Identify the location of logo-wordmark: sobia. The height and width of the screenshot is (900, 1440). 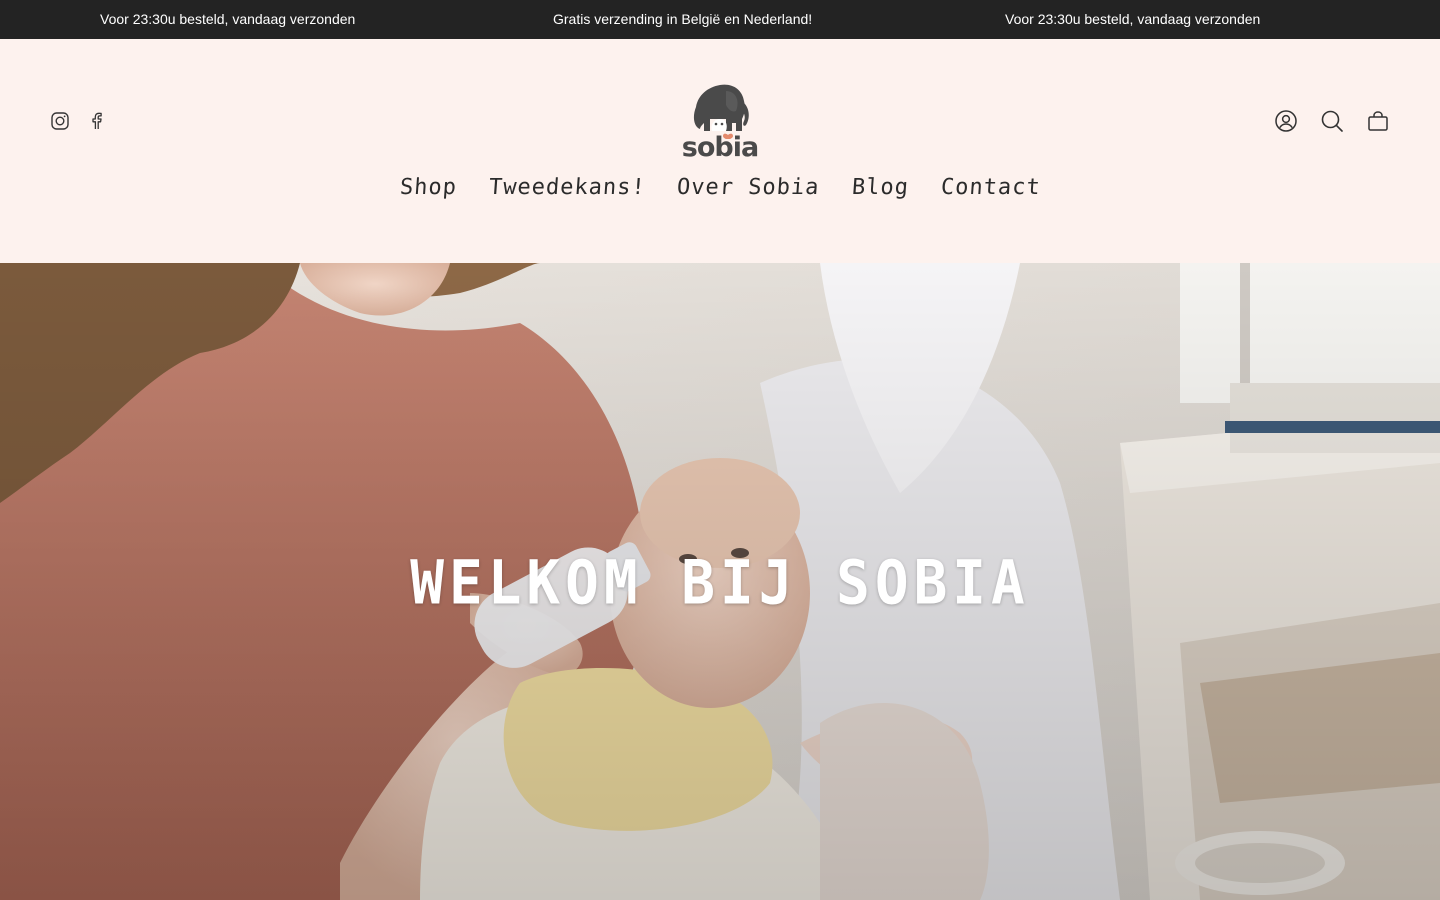
(720, 147).